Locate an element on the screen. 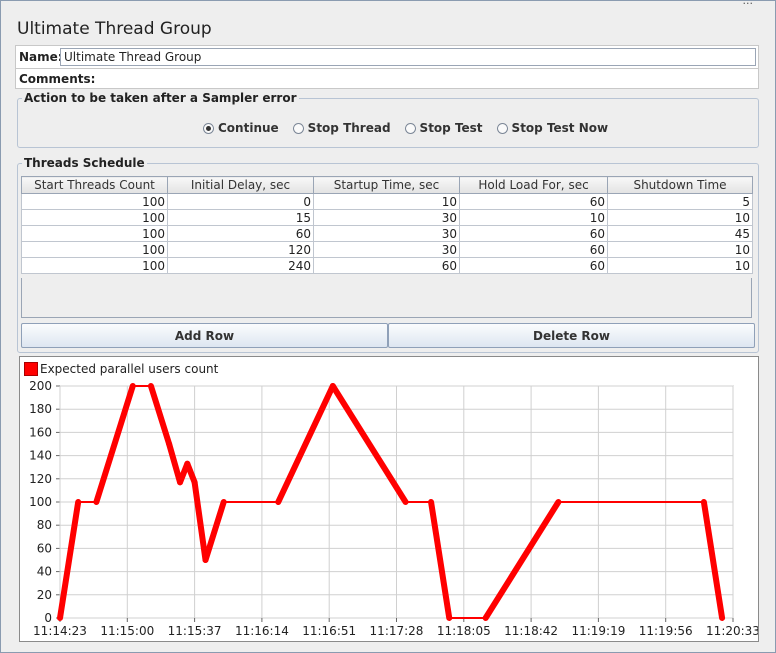  table-row: 100 0 10 60 5 is located at coordinates (387, 201).